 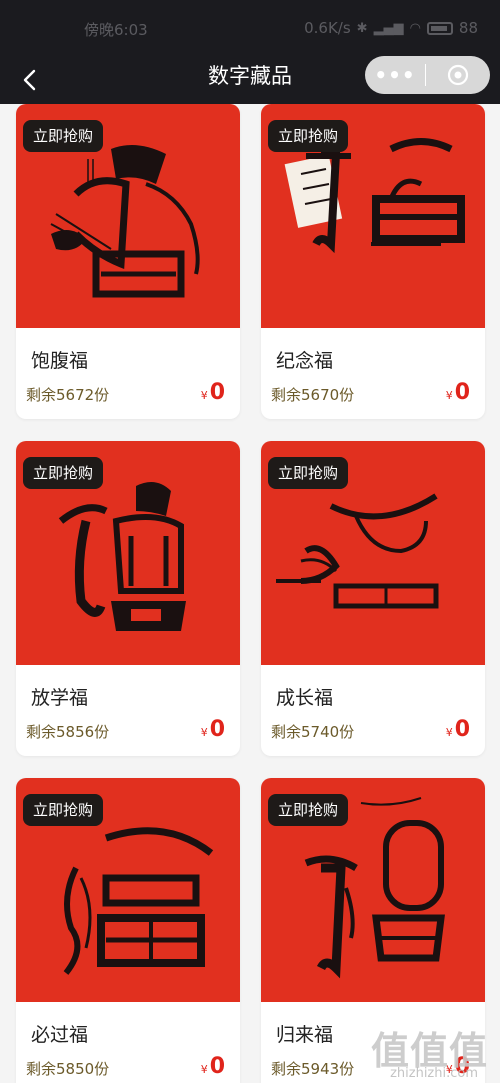 I want to click on remaining-stock: 剩余5672份, so click(x=68, y=395).